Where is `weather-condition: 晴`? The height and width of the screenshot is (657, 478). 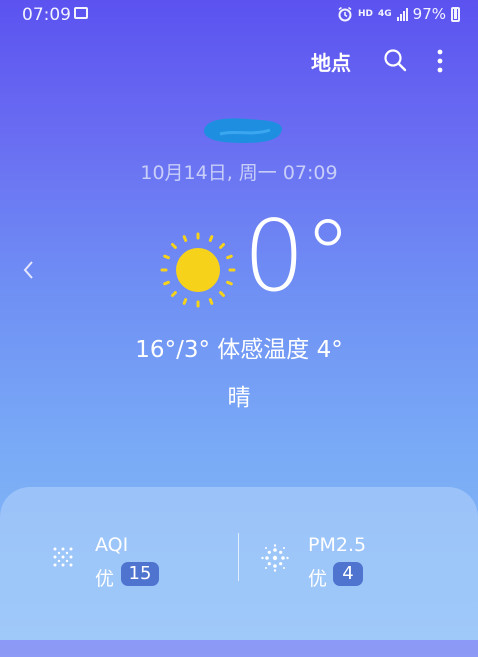 weather-condition: 晴 is located at coordinates (239, 398).